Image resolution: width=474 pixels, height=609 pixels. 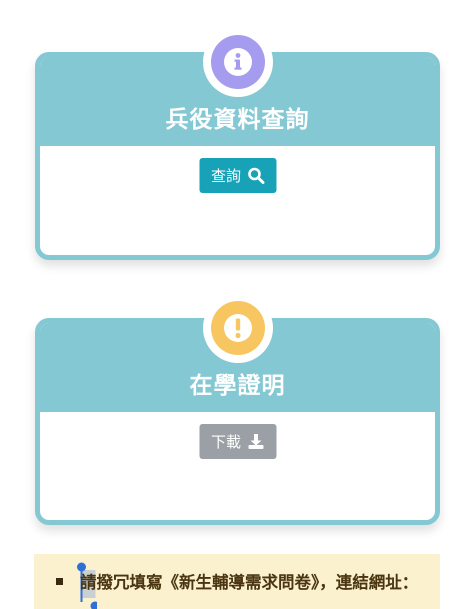 I want to click on download-button: 下載, so click(x=237, y=441).